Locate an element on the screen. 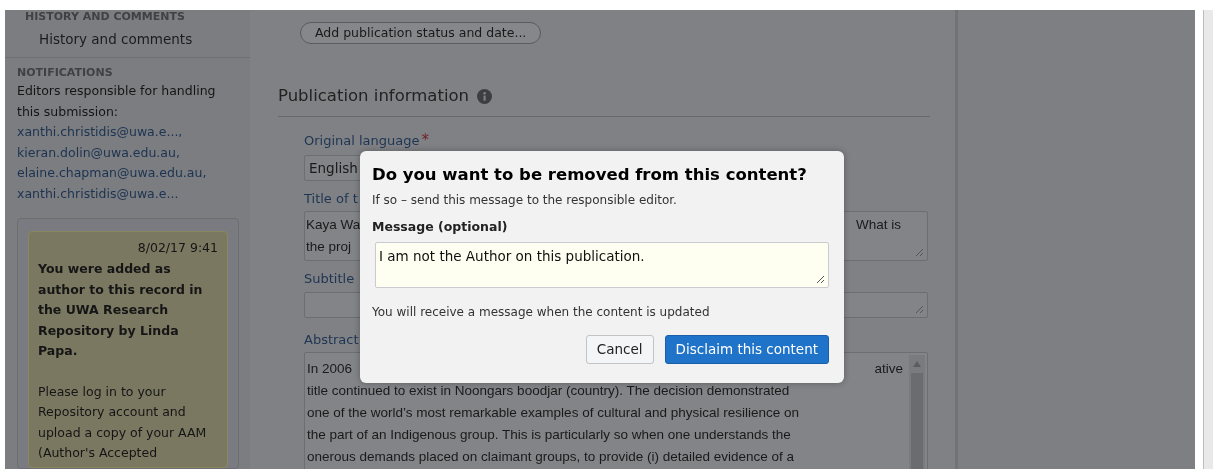 The image size is (1213, 469). disclaim-button: Disclaim this content is located at coordinates (746, 349).